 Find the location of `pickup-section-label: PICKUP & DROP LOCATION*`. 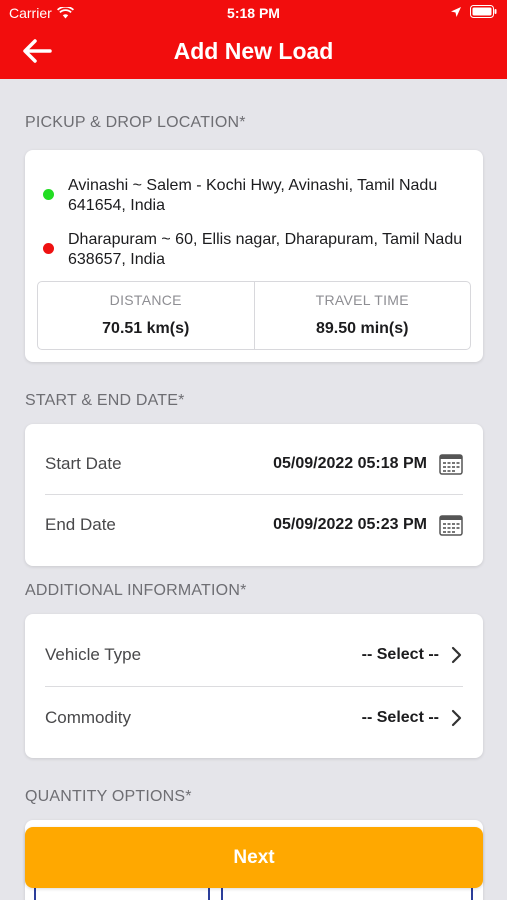

pickup-section-label: PICKUP & DROP LOCATION* is located at coordinates (135, 122).